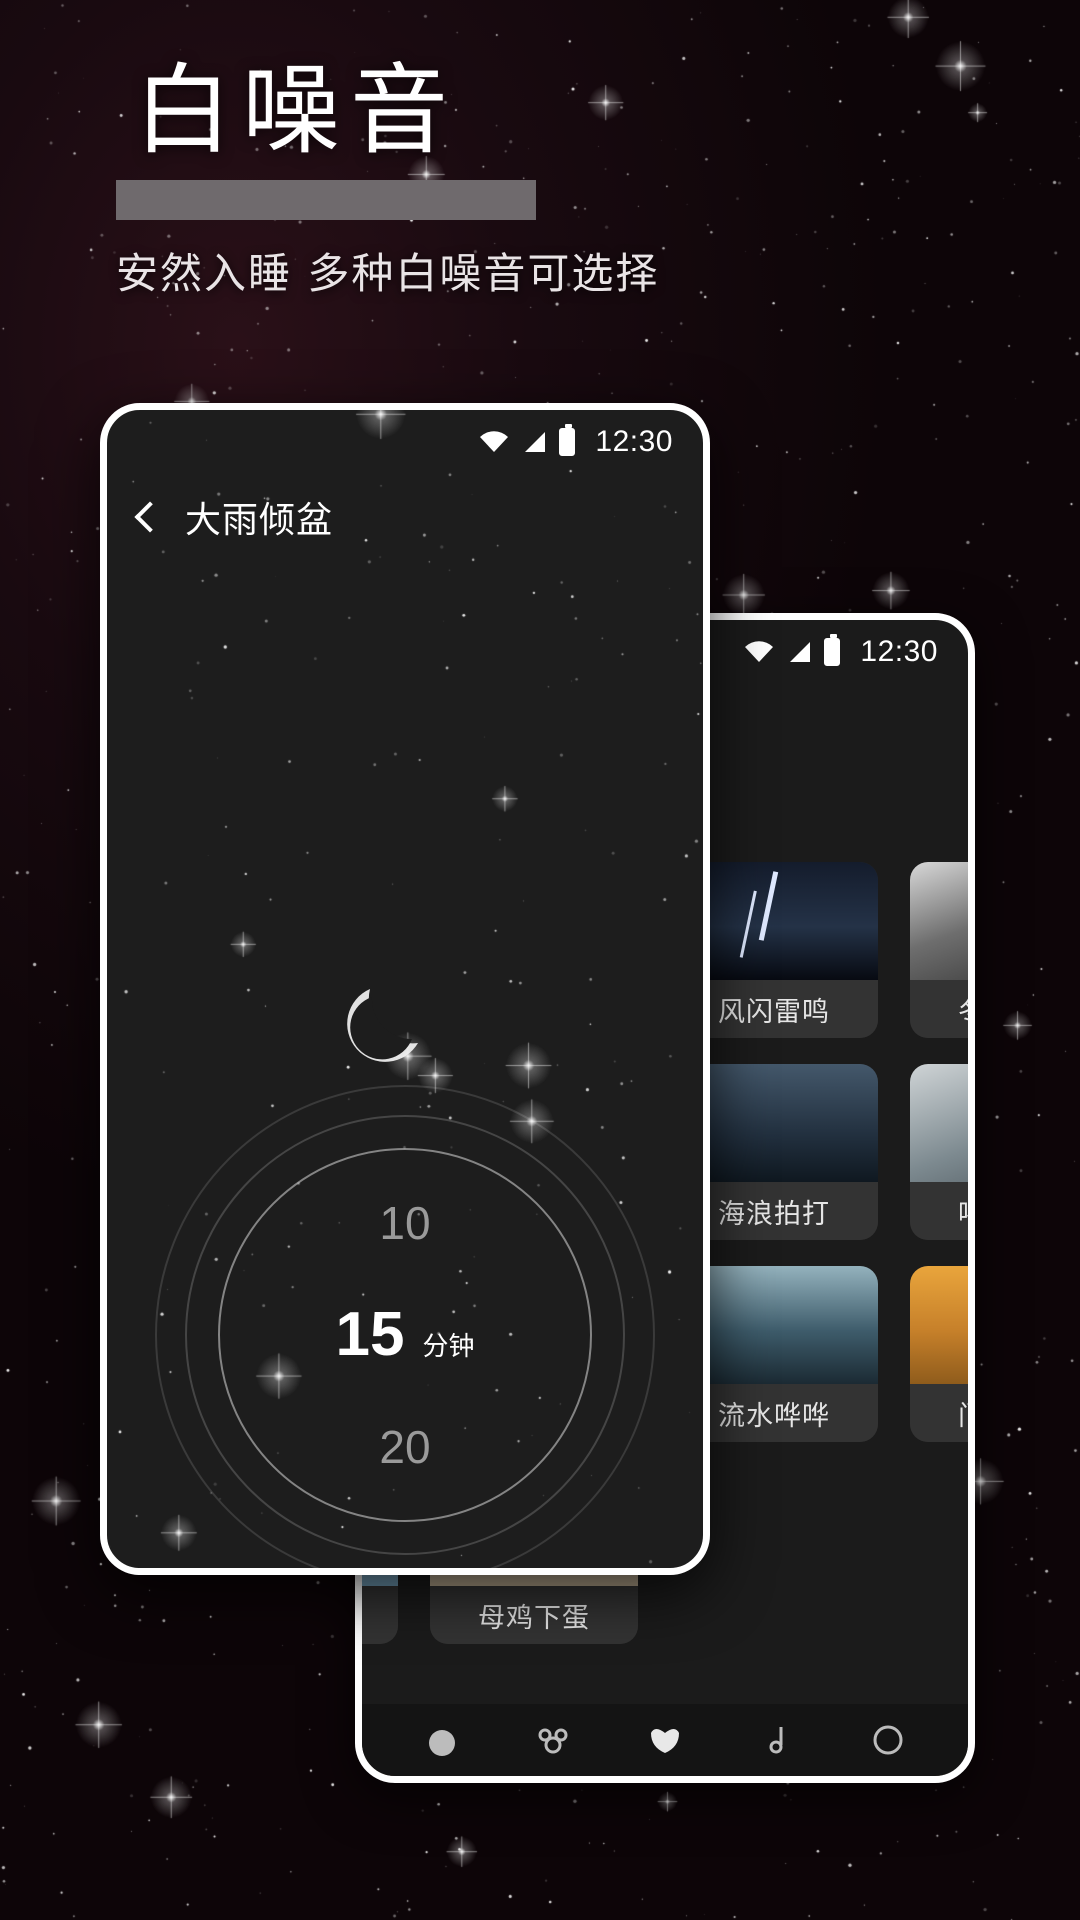 The width and height of the screenshot is (1080, 1920). Describe the element at coordinates (448, 1347) in the screenshot. I see `duration-unit: 分钟` at that location.